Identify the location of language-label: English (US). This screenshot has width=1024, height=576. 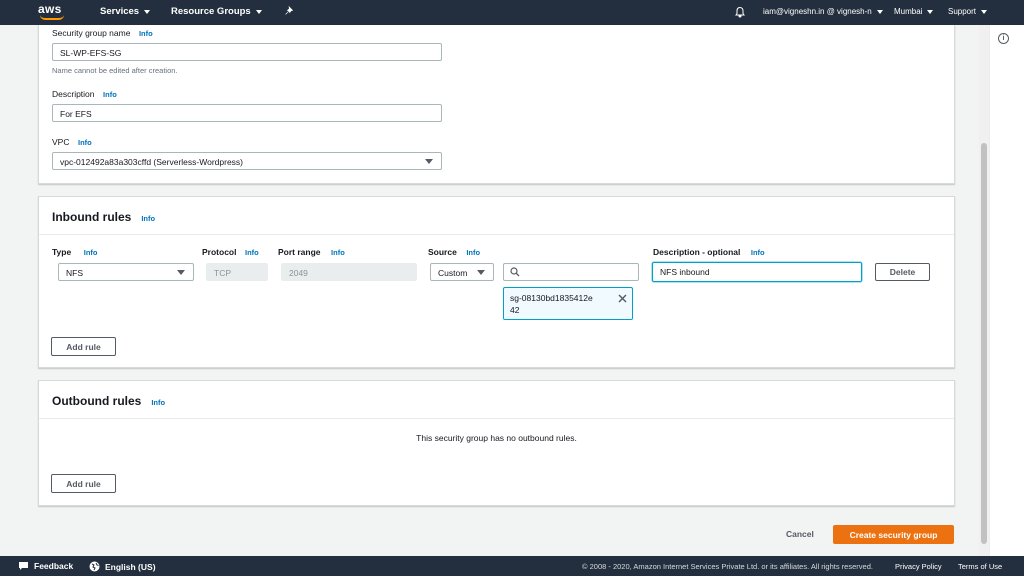
(130, 566).